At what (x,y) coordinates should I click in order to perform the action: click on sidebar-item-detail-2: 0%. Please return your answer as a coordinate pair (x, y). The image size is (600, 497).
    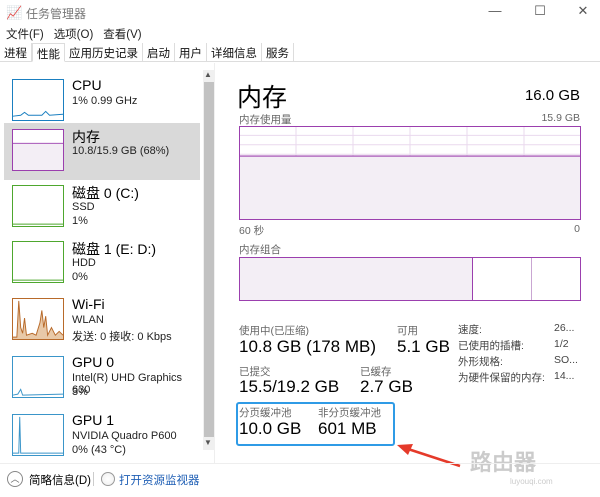
    Looking at the image, I should click on (80, 277).